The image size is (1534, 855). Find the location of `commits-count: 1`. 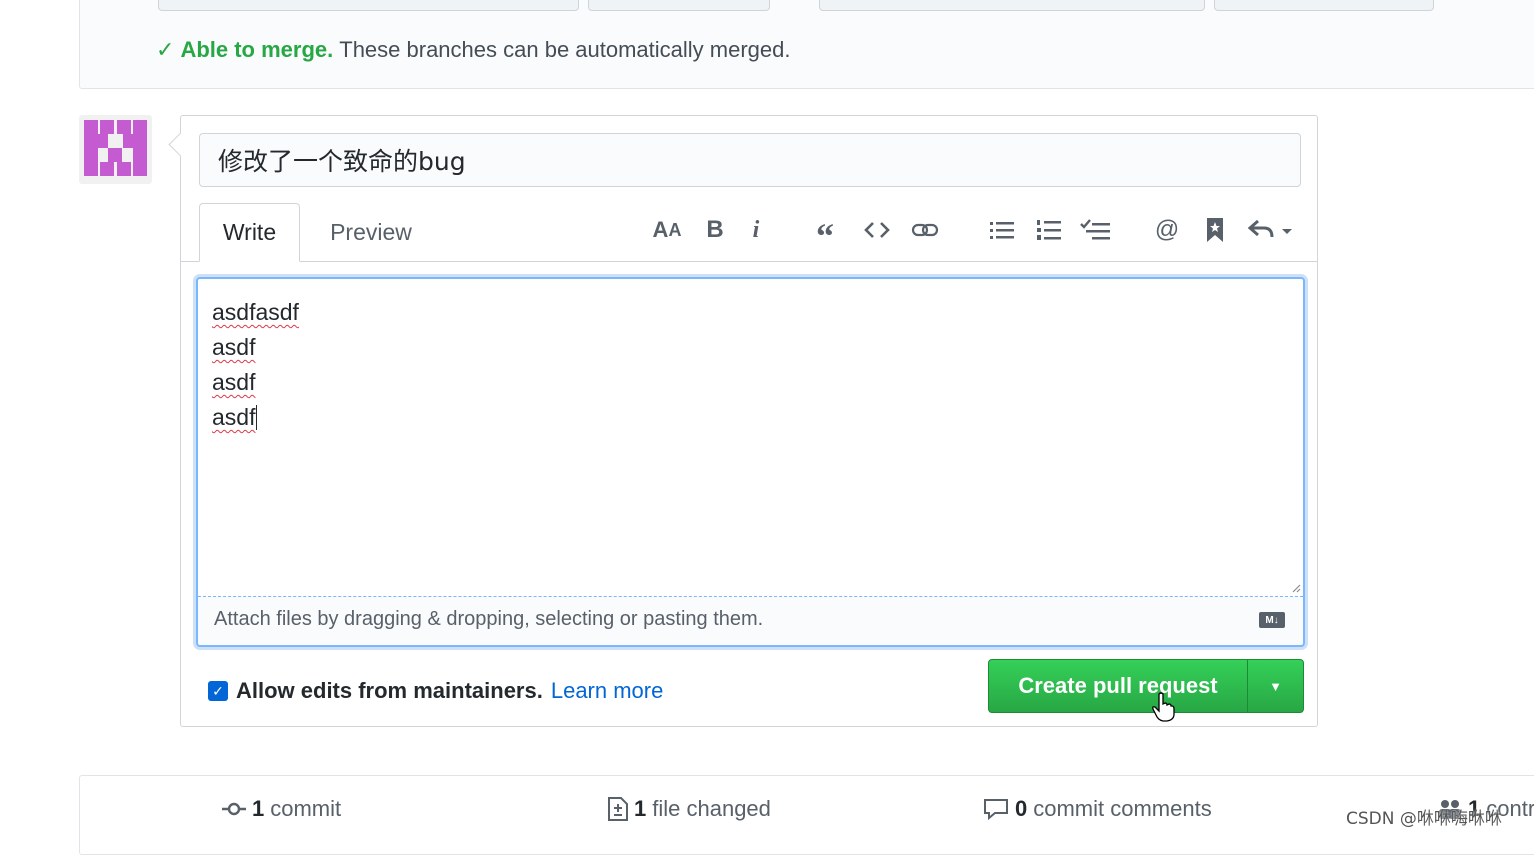

commits-count: 1 is located at coordinates (258, 808).